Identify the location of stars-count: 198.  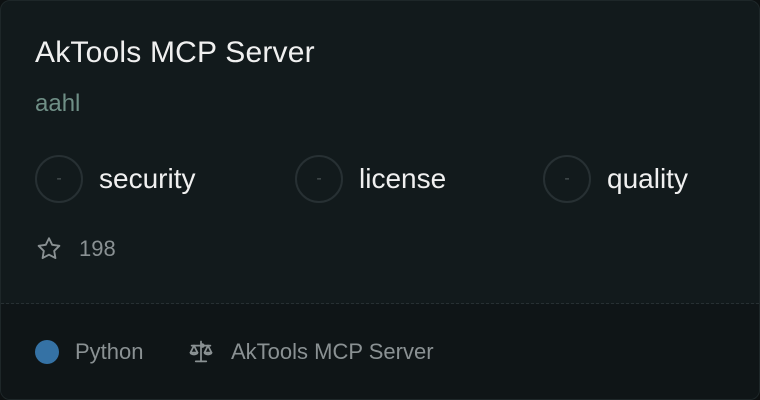
(97, 248).